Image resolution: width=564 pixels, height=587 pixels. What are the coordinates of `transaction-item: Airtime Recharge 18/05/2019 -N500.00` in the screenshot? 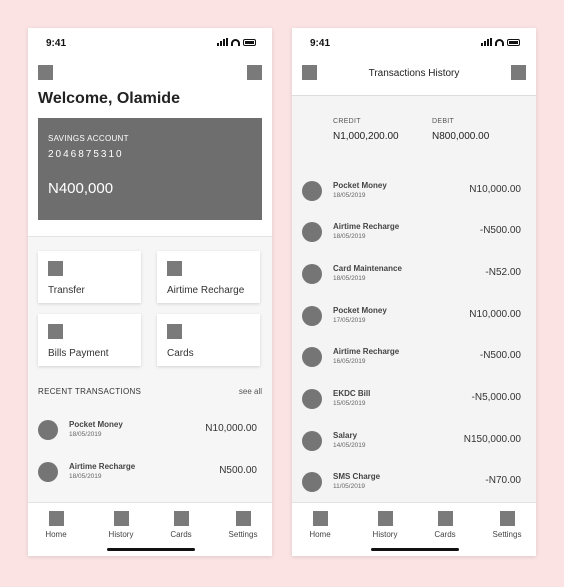 It's located at (414, 234).